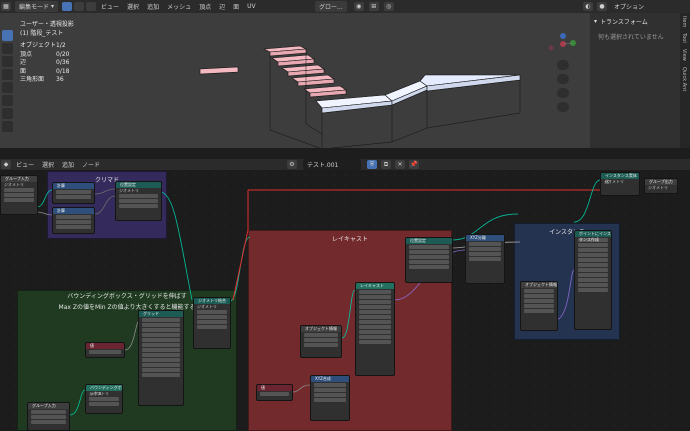 This screenshot has width=690, height=431. Describe the element at coordinates (400, 164) in the screenshot. I see `unlink-icon: ✕` at that location.